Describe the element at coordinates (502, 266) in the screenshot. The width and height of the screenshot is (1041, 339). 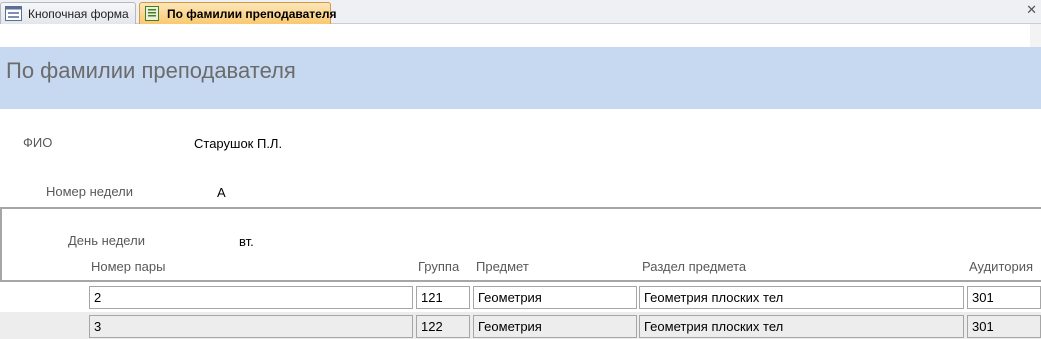
I see `column-header-subject: Предмет` at that location.